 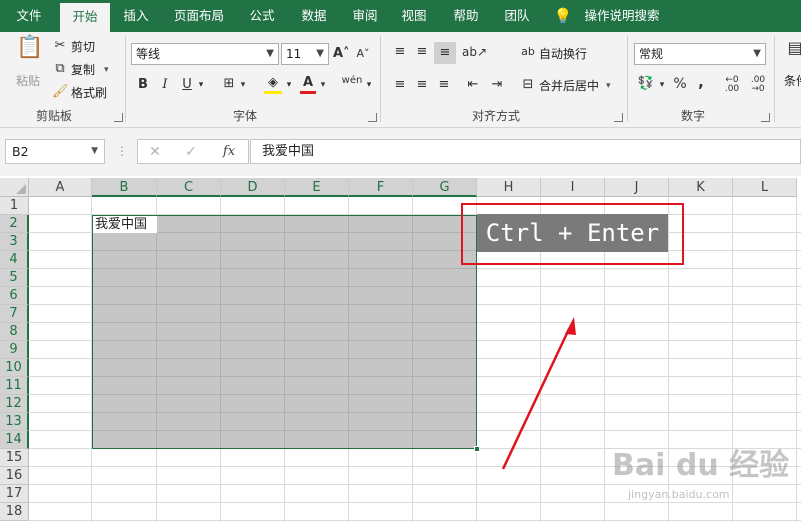 What do you see at coordinates (136, 16) in the screenshot?
I see `tab-insert: 插入` at bounding box center [136, 16].